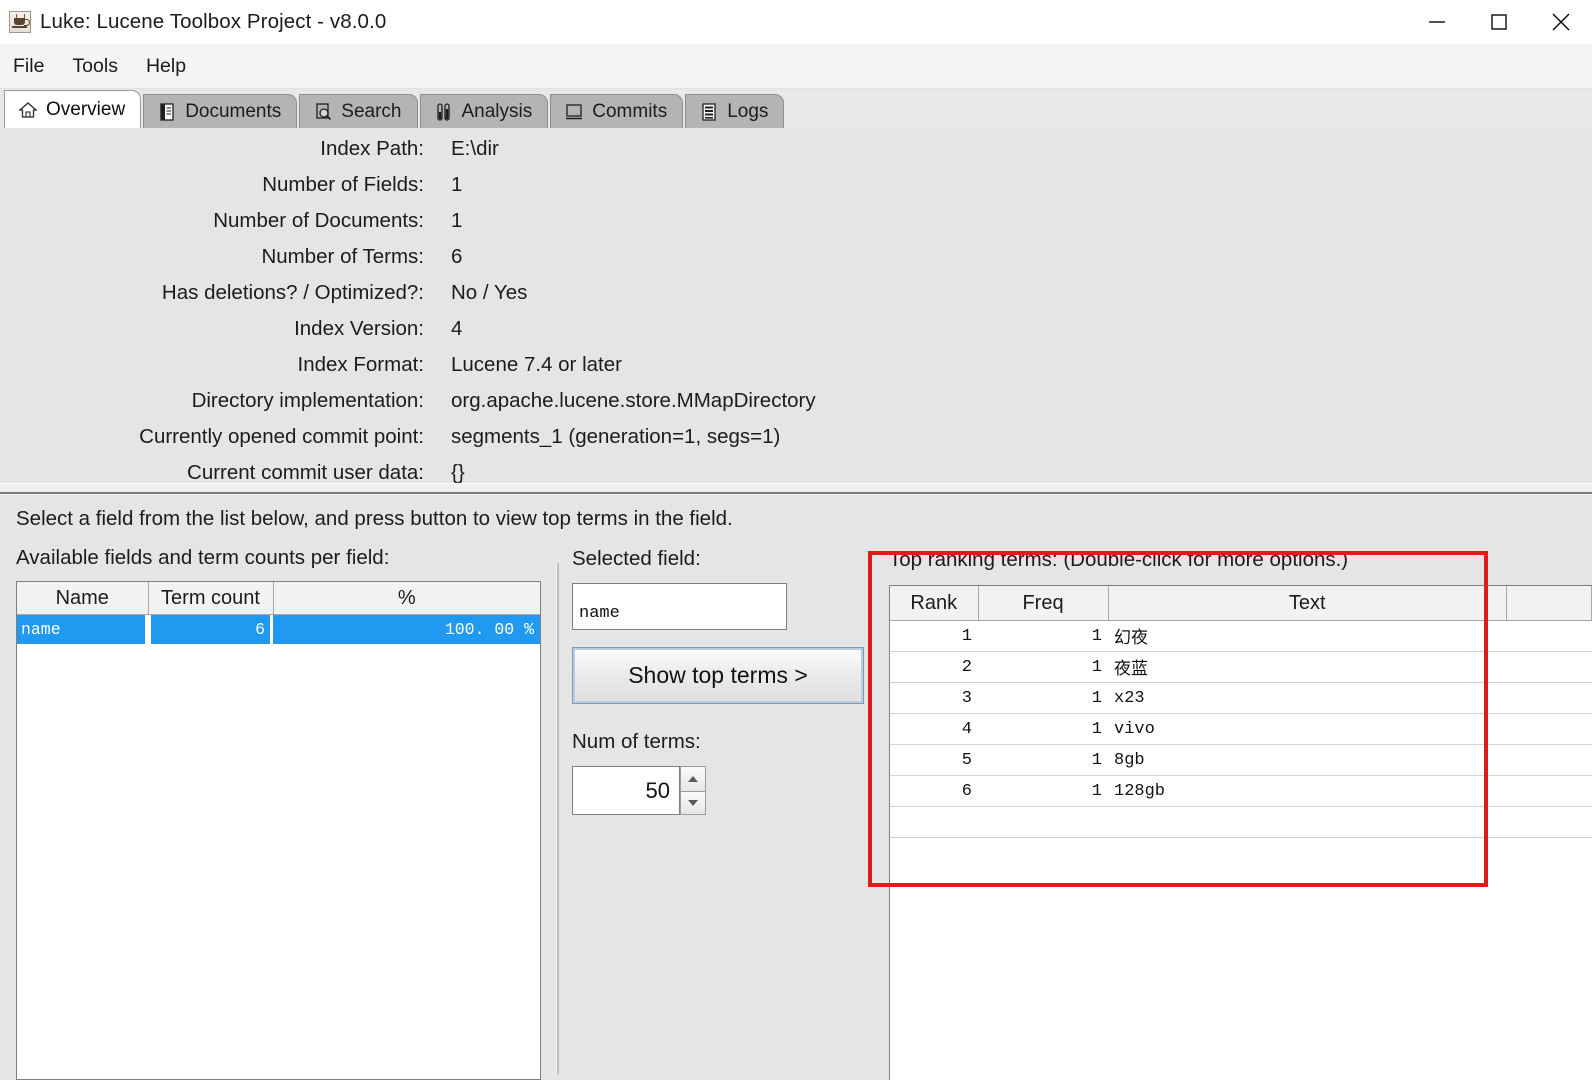  Describe the element at coordinates (1561, 22) in the screenshot. I see `close-icon` at that location.